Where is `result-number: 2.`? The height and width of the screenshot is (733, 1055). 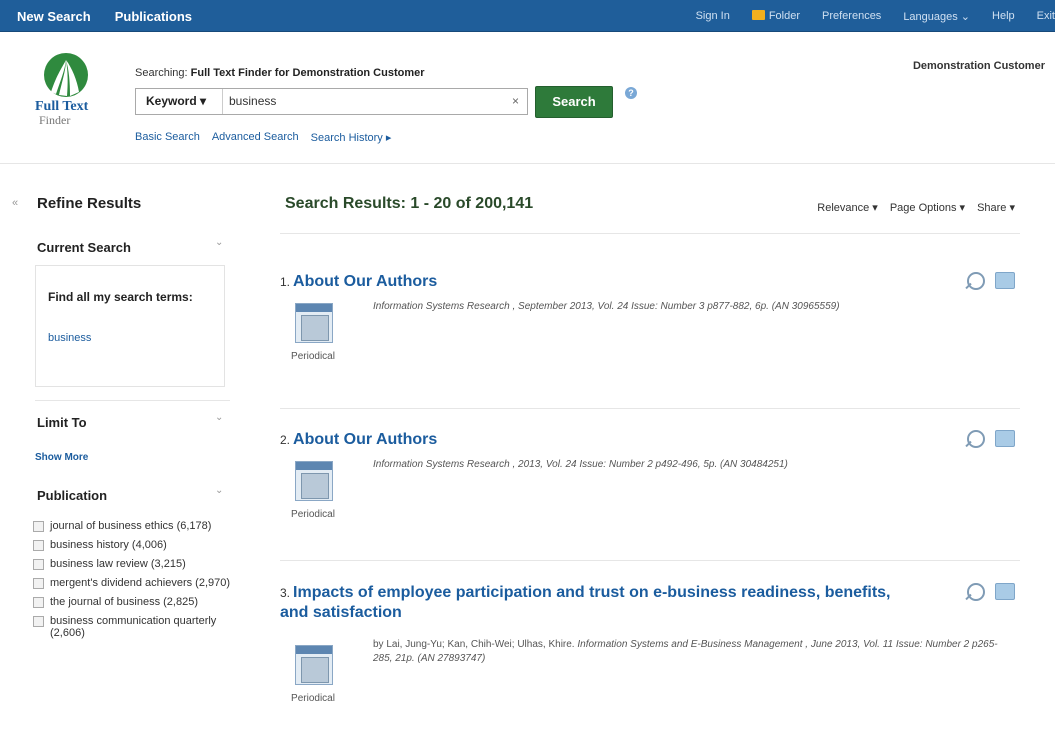
result-number: 2. is located at coordinates (285, 440).